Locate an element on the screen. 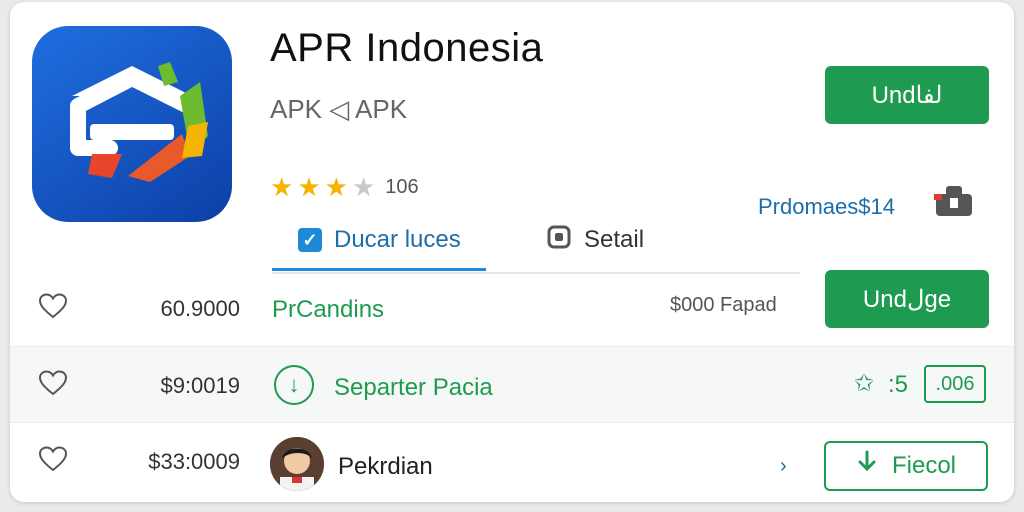  tab-label: Ducar luces is located at coordinates (397, 239).